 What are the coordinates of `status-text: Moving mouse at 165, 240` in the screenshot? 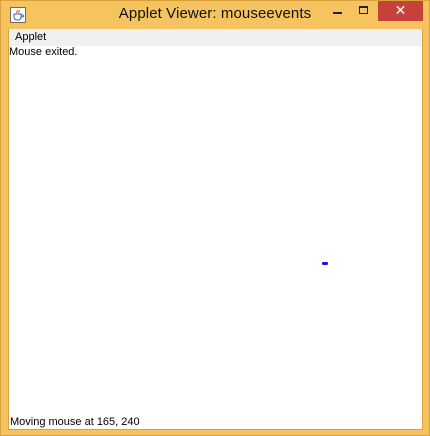 It's located at (75, 422).